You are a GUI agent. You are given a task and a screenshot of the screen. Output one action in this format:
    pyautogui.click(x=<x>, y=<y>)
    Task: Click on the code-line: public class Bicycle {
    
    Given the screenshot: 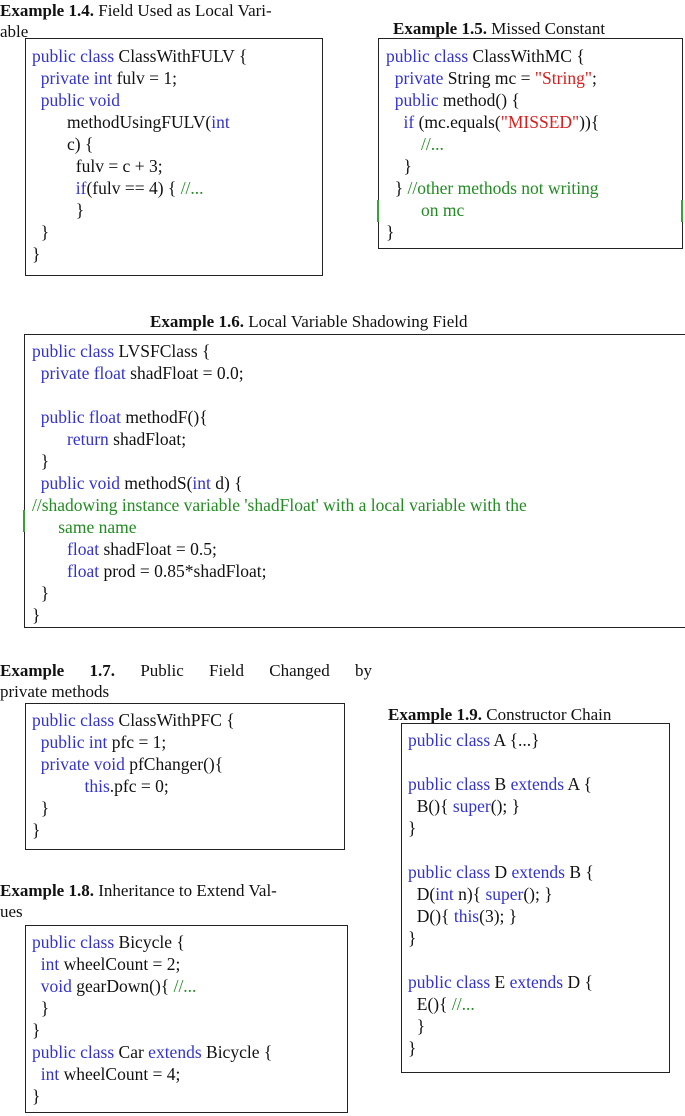 What is the action you would take?
    pyautogui.click(x=152, y=942)
    